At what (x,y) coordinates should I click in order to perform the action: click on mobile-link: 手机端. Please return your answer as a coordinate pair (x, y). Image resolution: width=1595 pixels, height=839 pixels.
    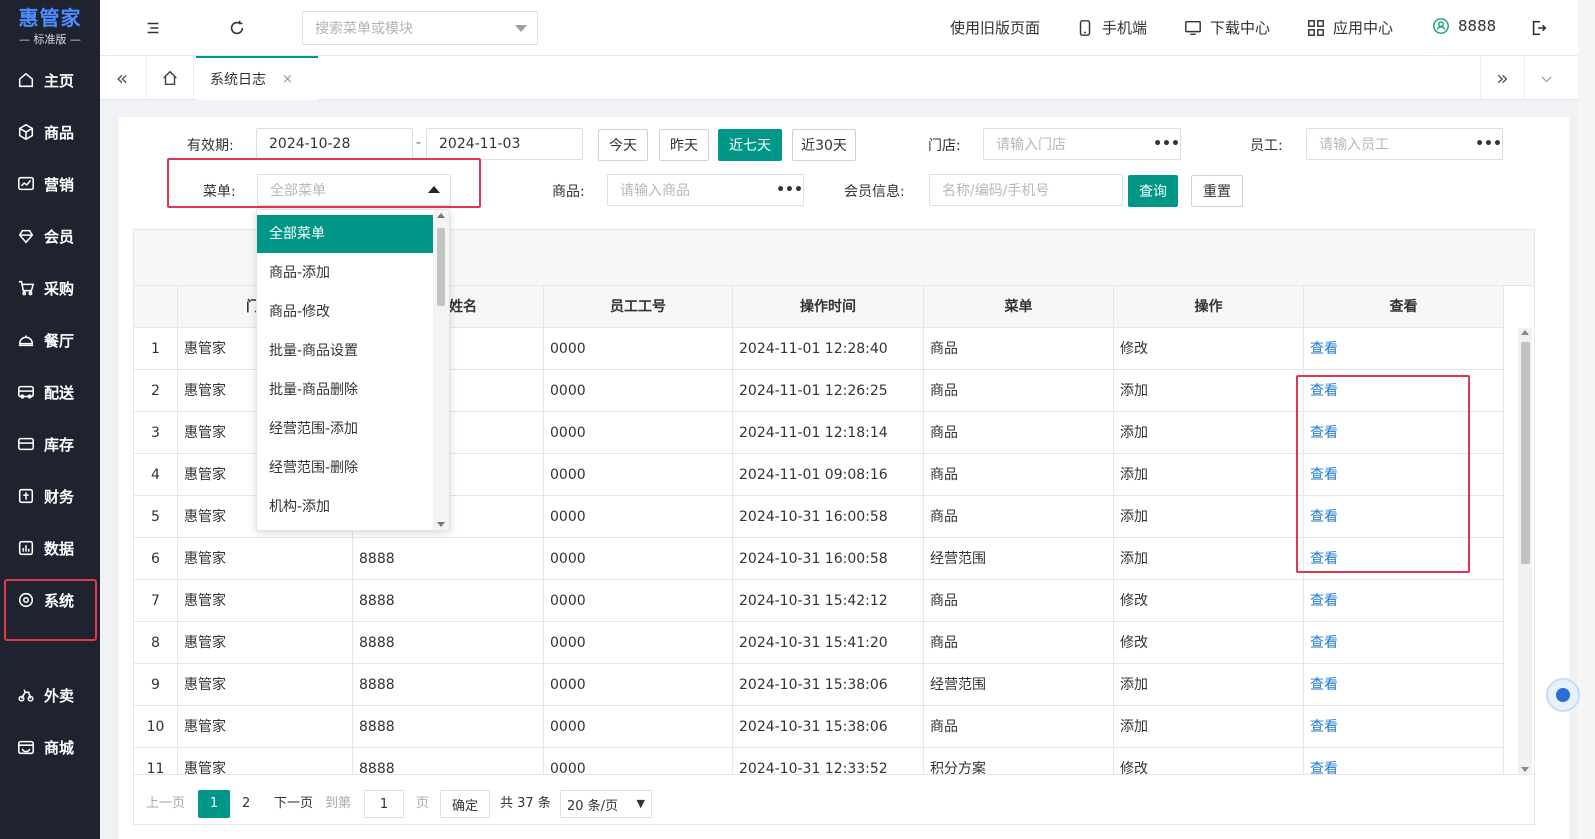
    Looking at the image, I should click on (1111, 27).